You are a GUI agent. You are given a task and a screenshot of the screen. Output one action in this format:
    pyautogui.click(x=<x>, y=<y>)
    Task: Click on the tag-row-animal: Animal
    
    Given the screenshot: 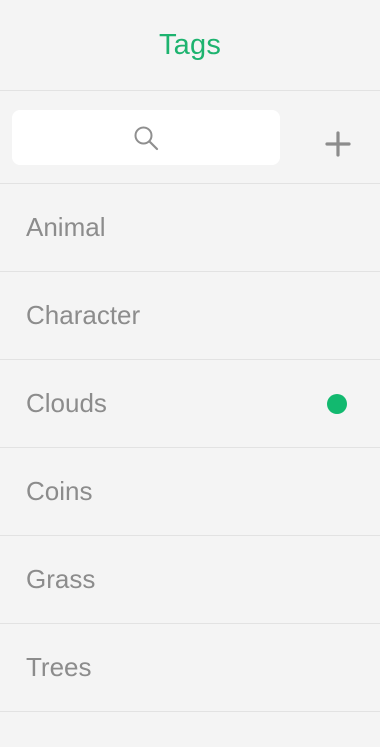 What is the action you would take?
    pyautogui.click(x=190, y=228)
    